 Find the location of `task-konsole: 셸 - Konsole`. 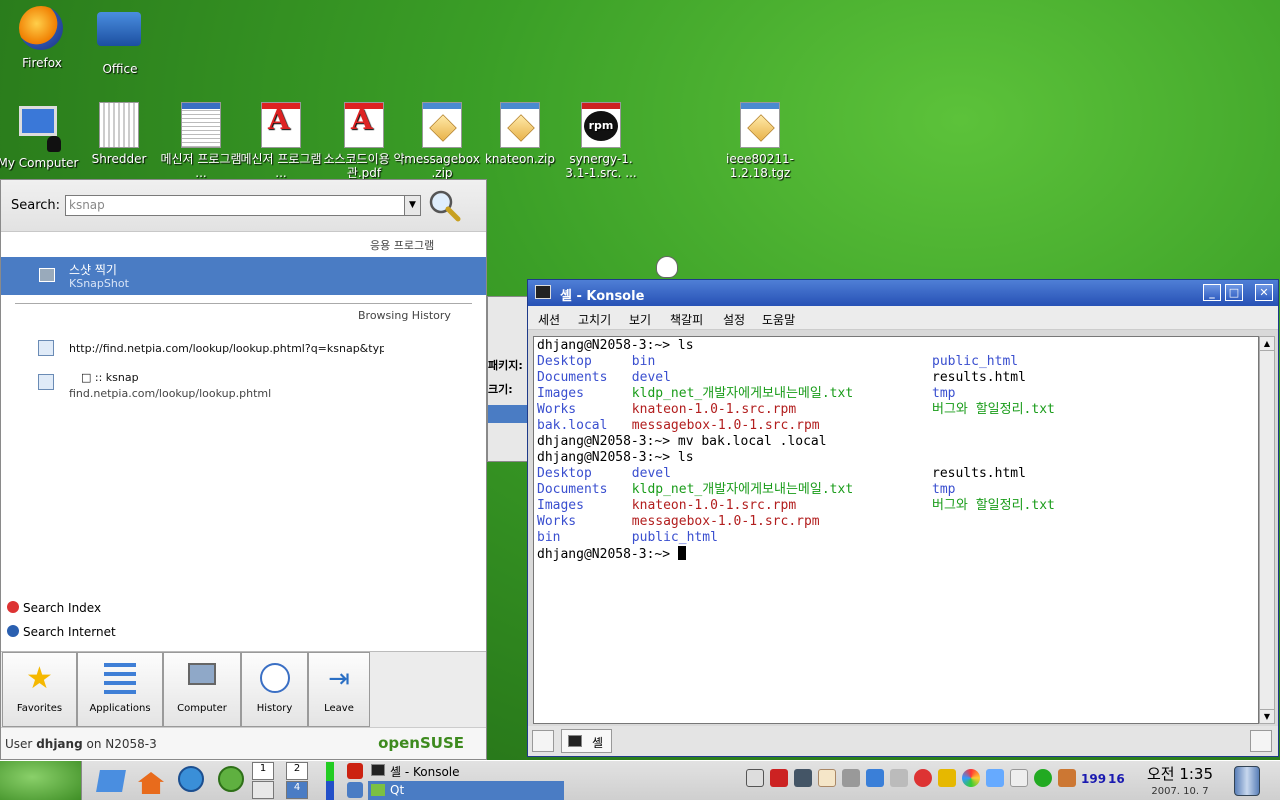

task-konsole: 셸 - Konsole is located at coordinates (466, 770).